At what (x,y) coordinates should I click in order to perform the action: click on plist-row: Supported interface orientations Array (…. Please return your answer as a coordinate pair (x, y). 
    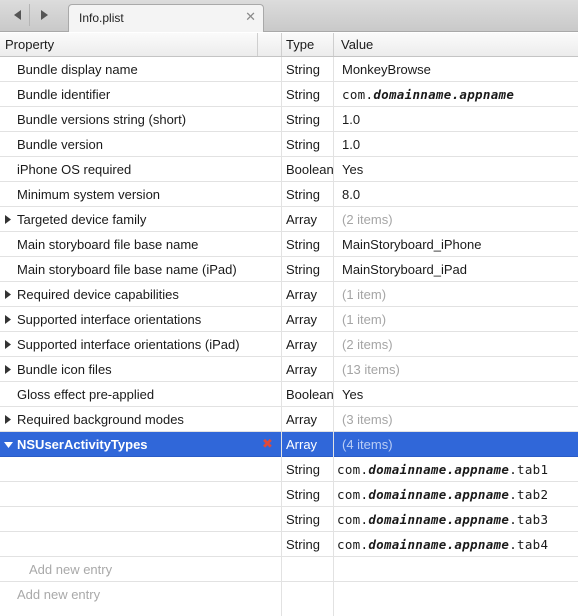
    Looking at the image, I should click on (289, 319).